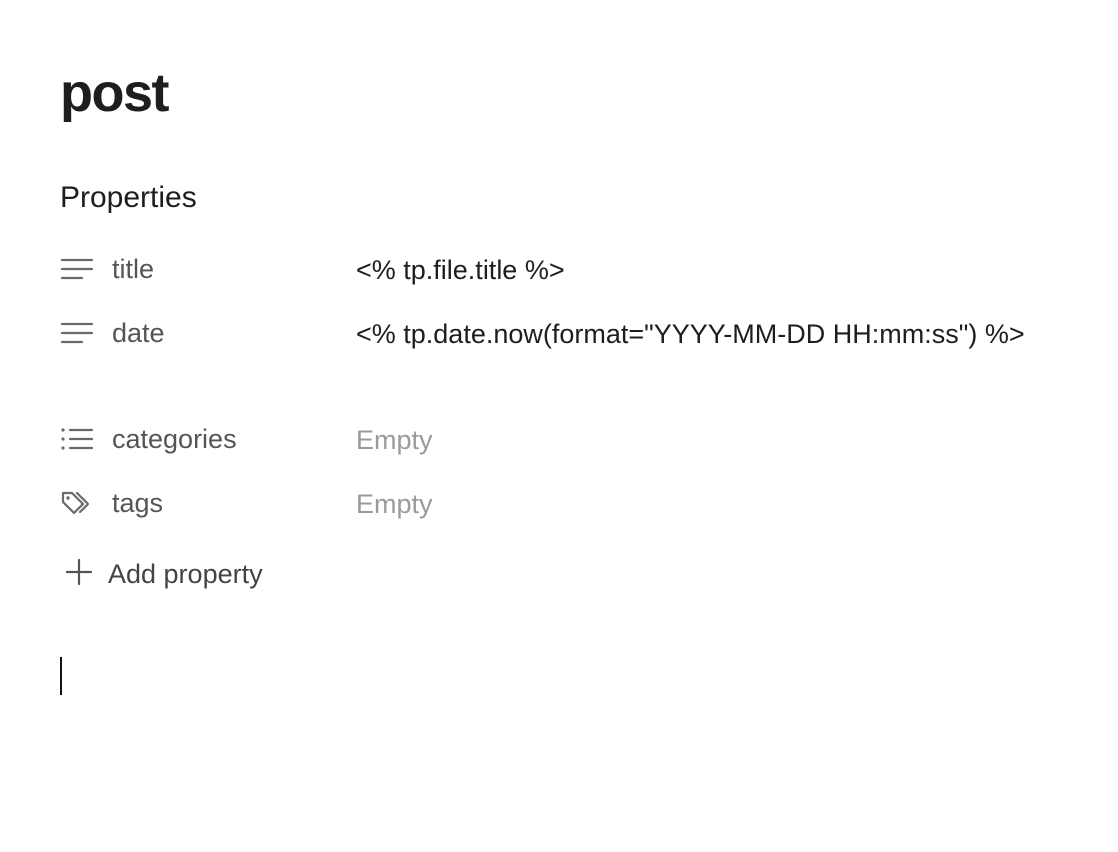 The height and width of the screenshot is (852, 1118). What do you see at coordinates (205, 269) in the screenshot?
I see `property-key-title: title` at bounding box center [205, 269].